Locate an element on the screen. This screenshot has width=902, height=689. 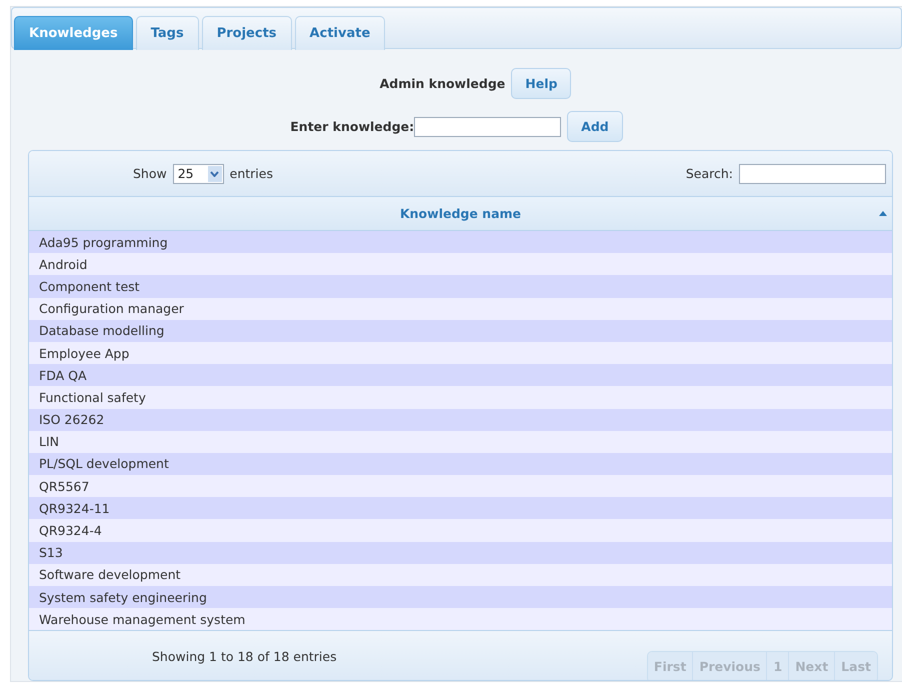
table-info: Showing 1 to 18 of 18 entries is located at coordinates (244, 656).